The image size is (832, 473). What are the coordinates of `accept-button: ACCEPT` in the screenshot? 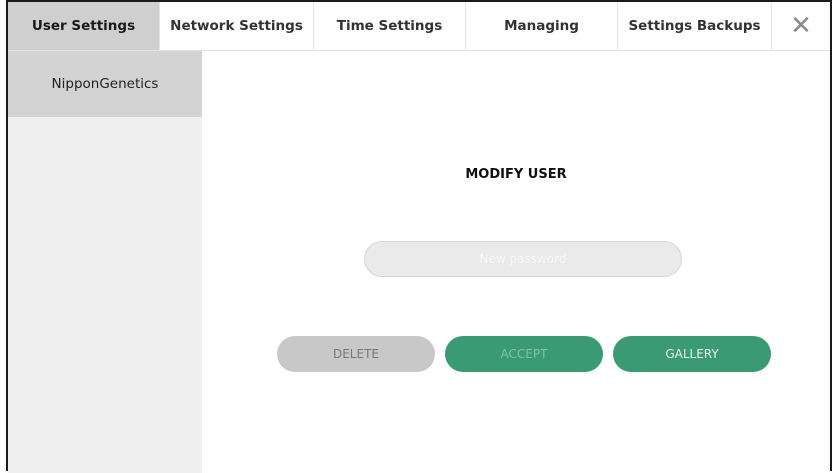 It's located at (524, 354).